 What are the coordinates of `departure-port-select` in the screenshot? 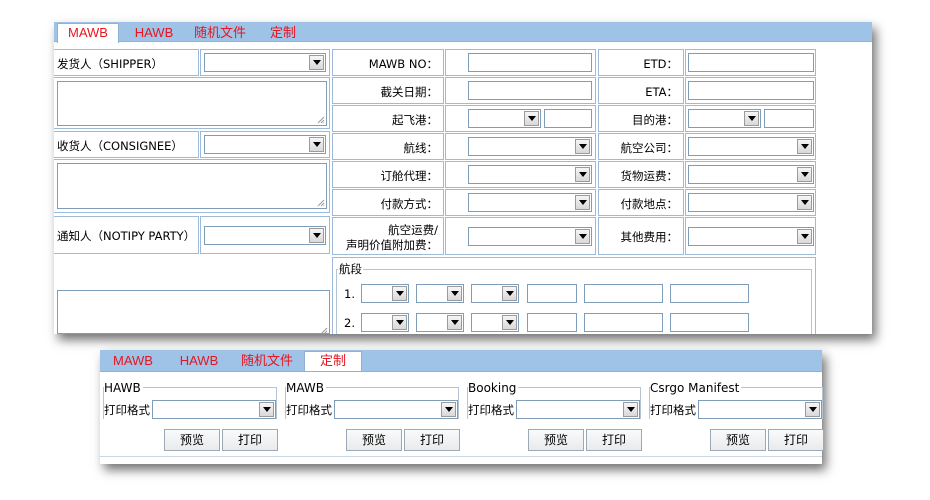 It's located at (504, 118).